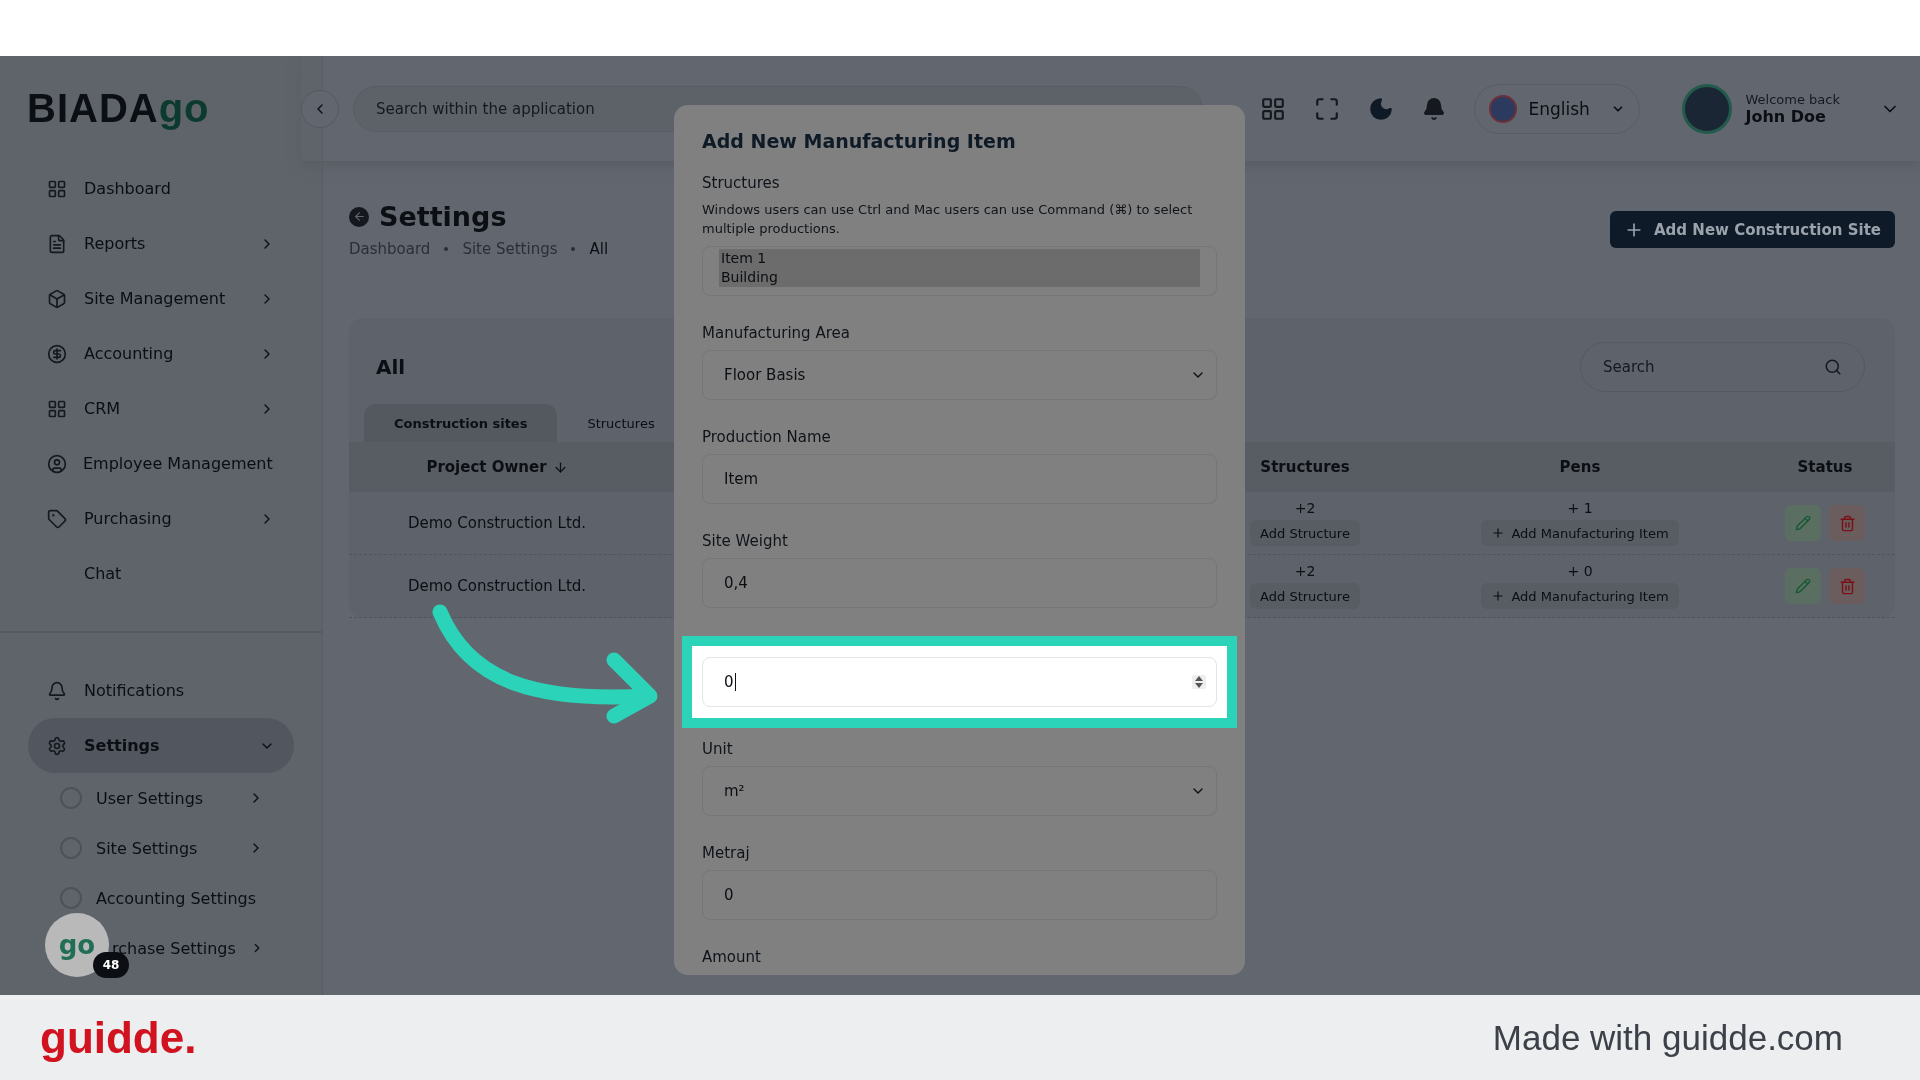 The image size is (1920, 1080). What do you see at coordinates (390, 249) in the screenshot?
I see `breadcrumb: Dashboard` at bounding box center [390, 249].